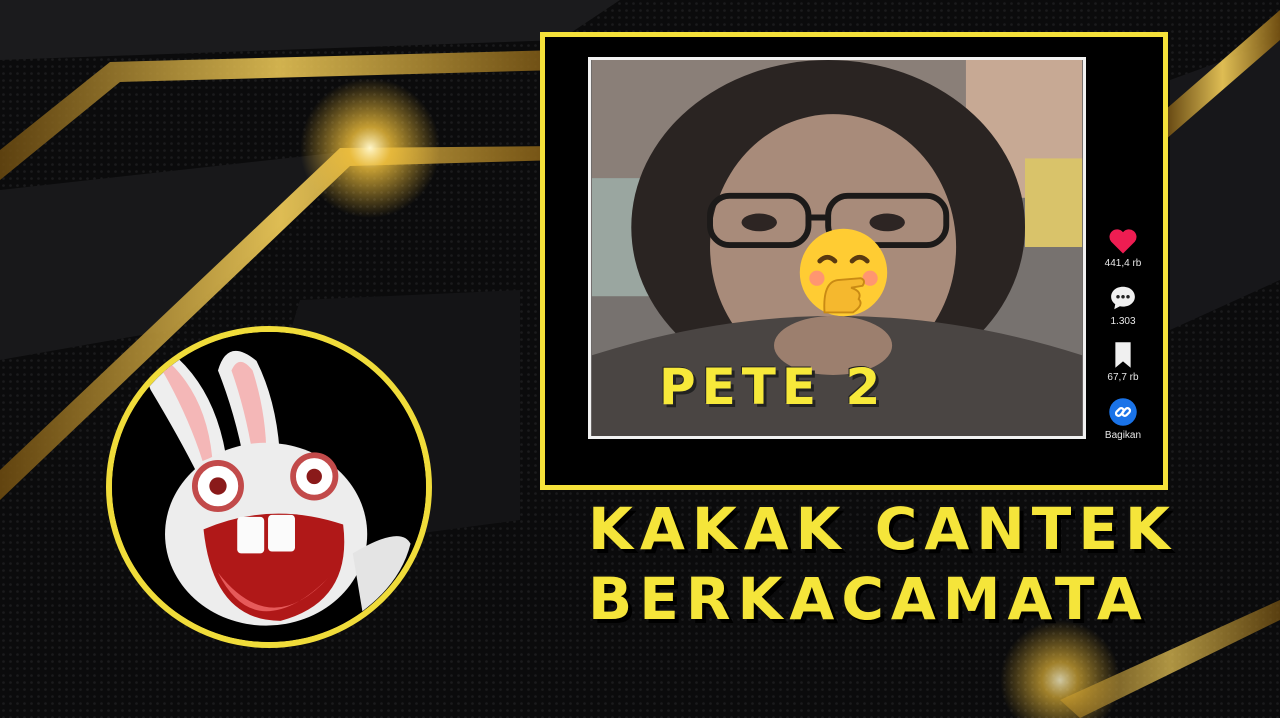  What do you see at coordinates (1123, 412) in the screenshot?
I see `link-icon` at bounding box center [1123, 412].